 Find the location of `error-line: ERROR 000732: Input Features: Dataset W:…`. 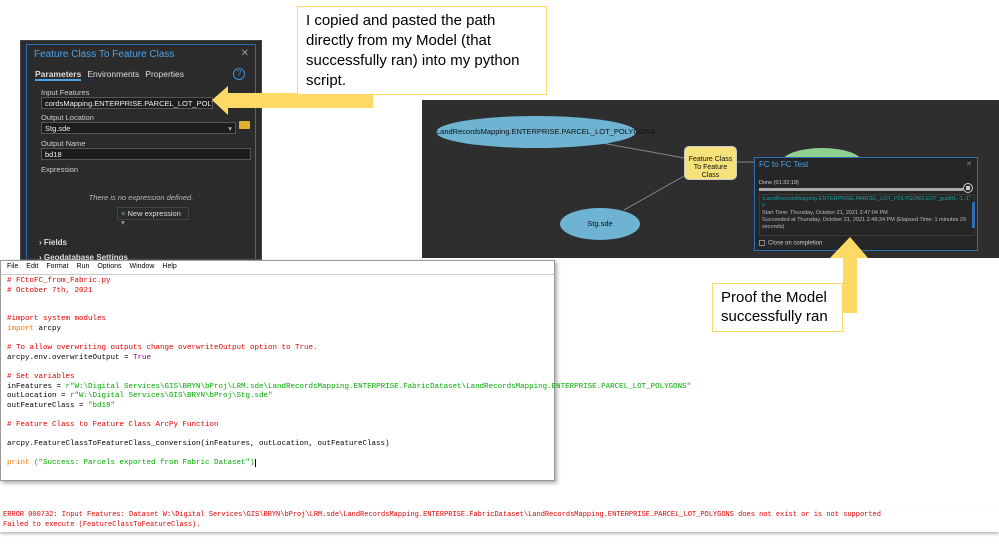

error-line: ERROR 000732: Input Features: Dataset W:… is located at coordinates (442, 515).